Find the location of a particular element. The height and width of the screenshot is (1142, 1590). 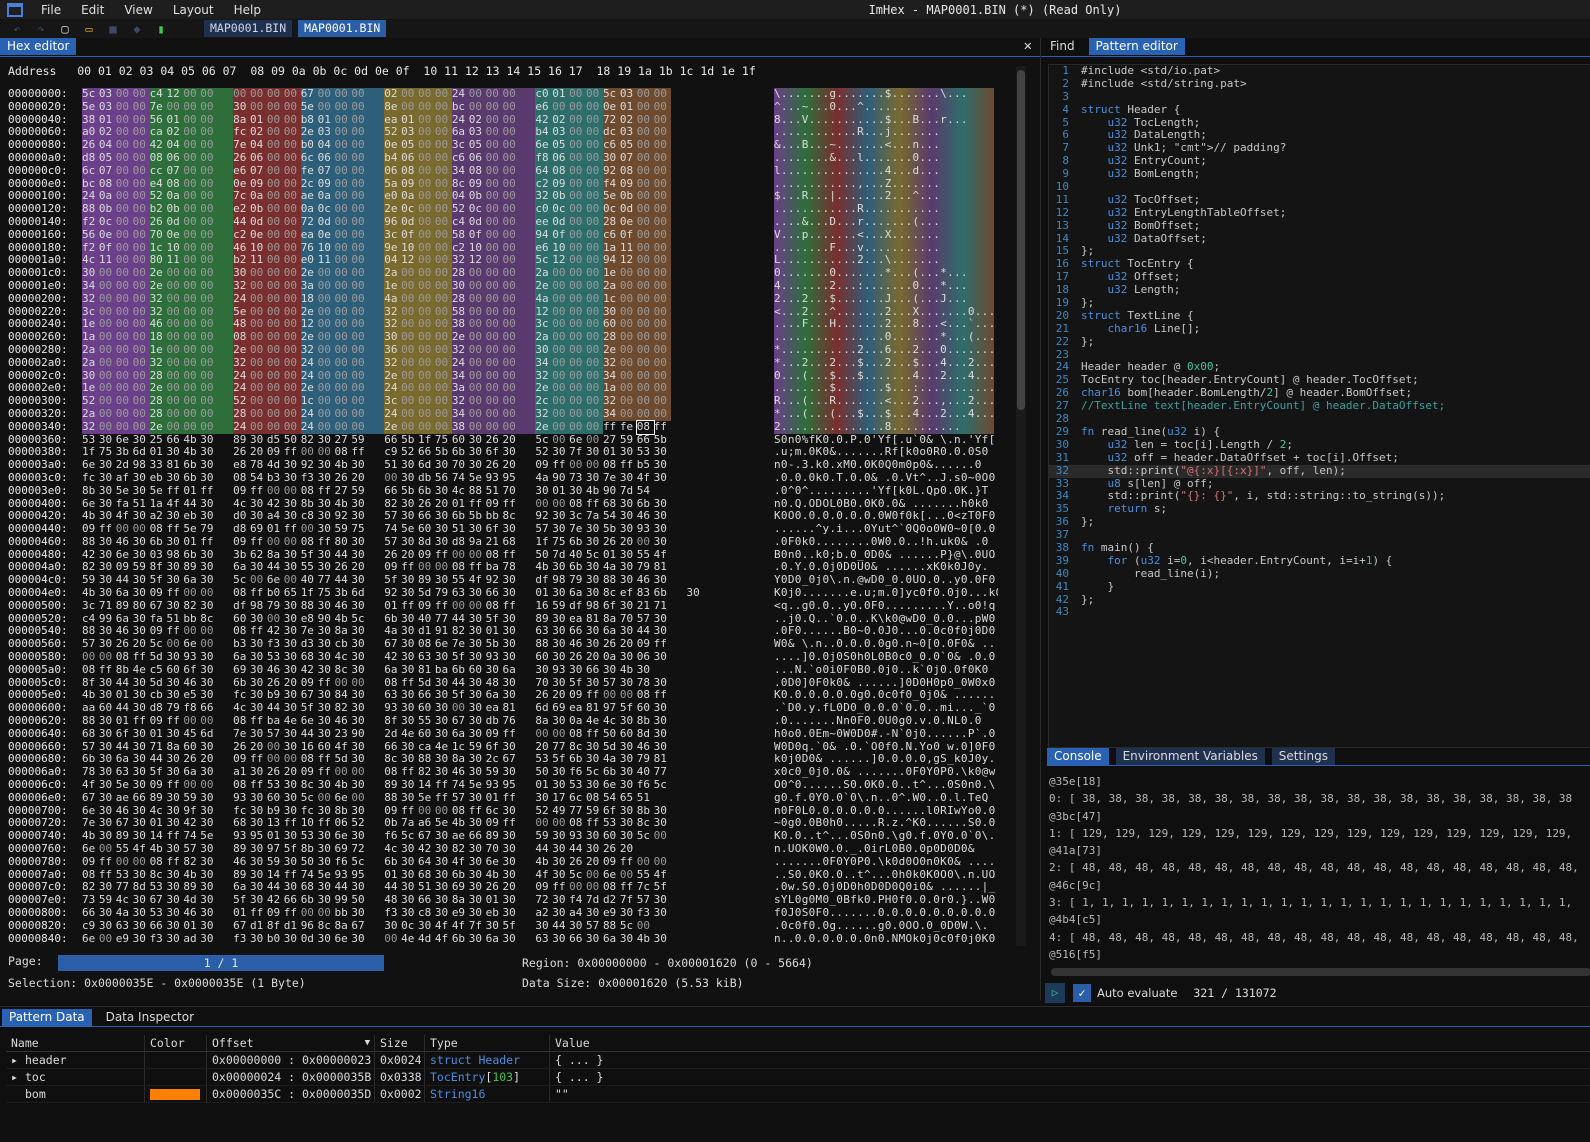

hex-byte: 07 is located at coordinates (258, 171).